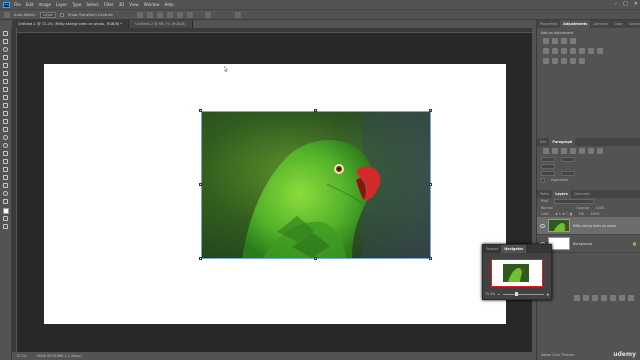  I want to click on quick-mask-tool, so click(5, 218).